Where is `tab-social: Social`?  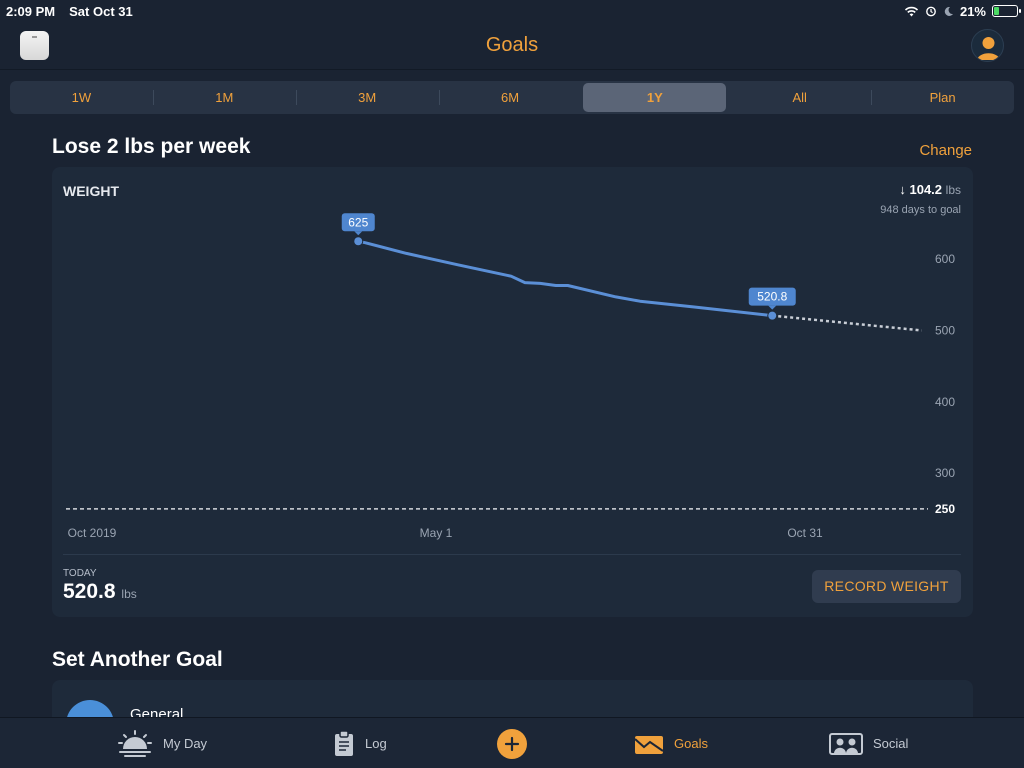
tab-social: Social is located at coordinates (868, 743).